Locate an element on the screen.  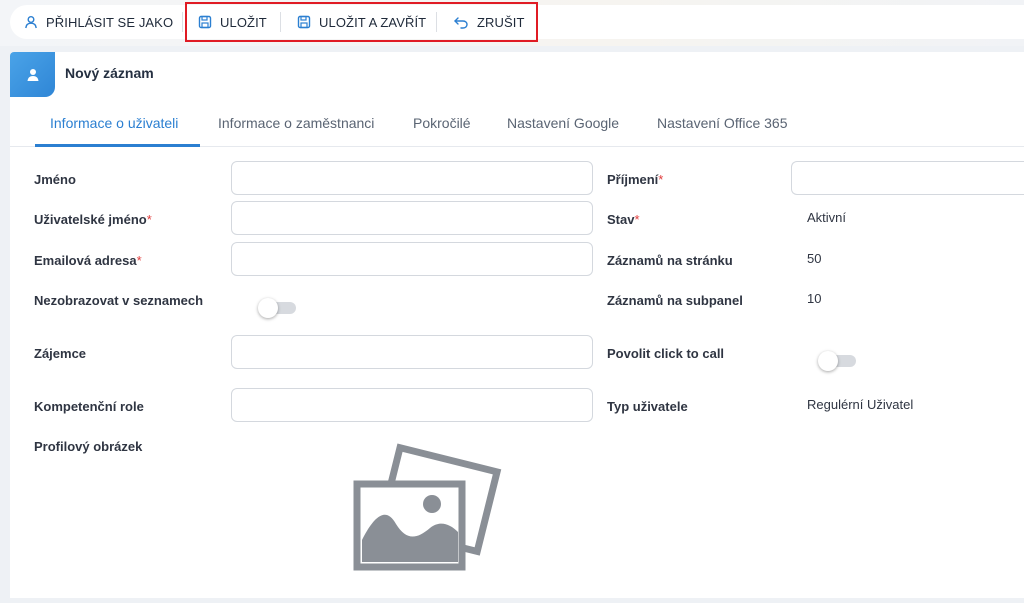
lead-input is located at coordinates (412, 352).